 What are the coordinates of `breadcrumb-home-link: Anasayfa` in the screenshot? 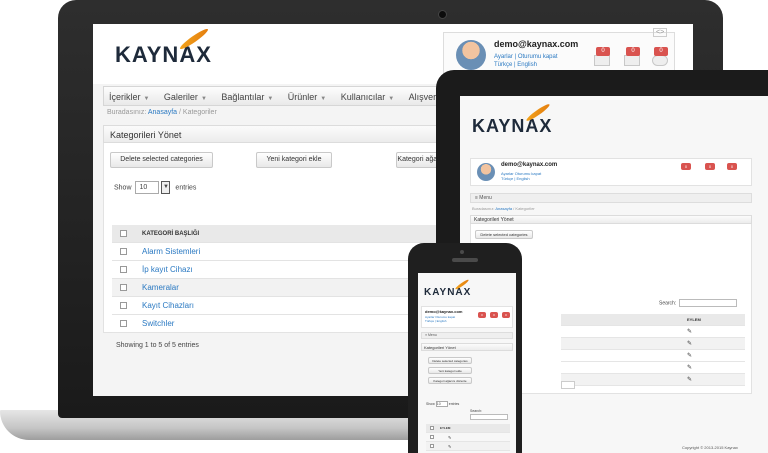 It's located at (162, 112).